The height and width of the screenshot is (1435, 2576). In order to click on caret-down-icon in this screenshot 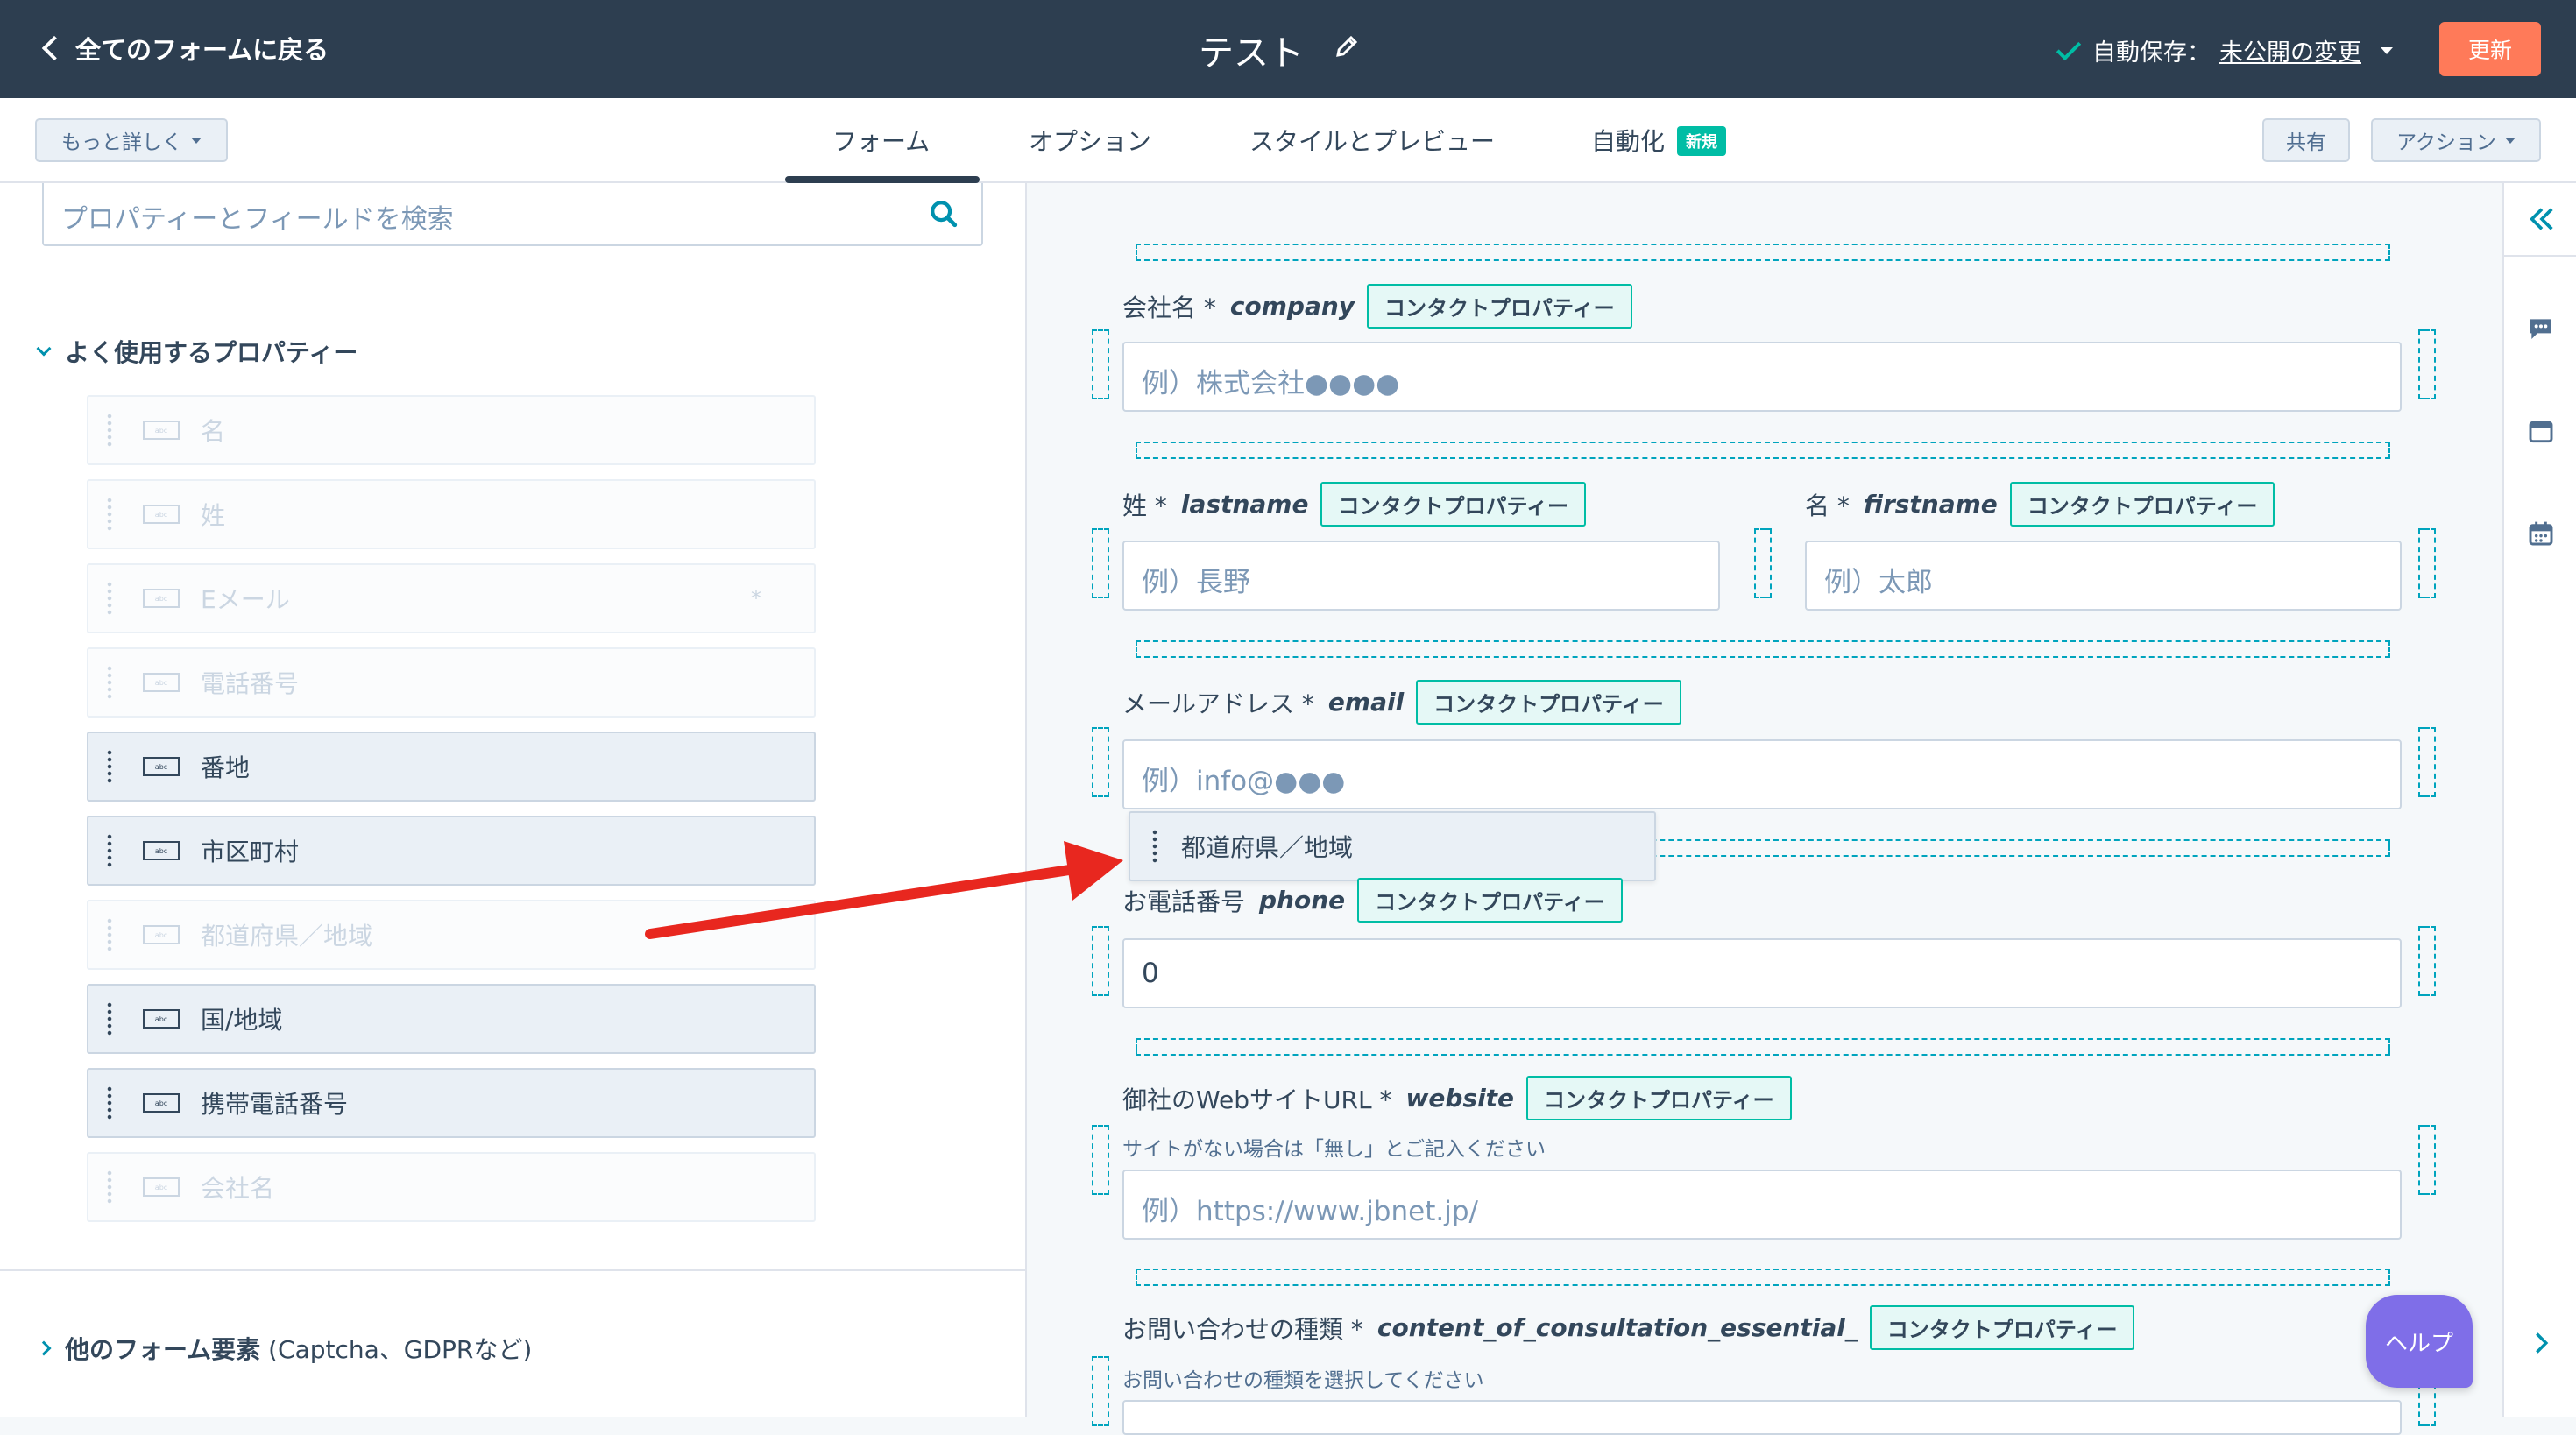, I will do `click(2387, 50)`.